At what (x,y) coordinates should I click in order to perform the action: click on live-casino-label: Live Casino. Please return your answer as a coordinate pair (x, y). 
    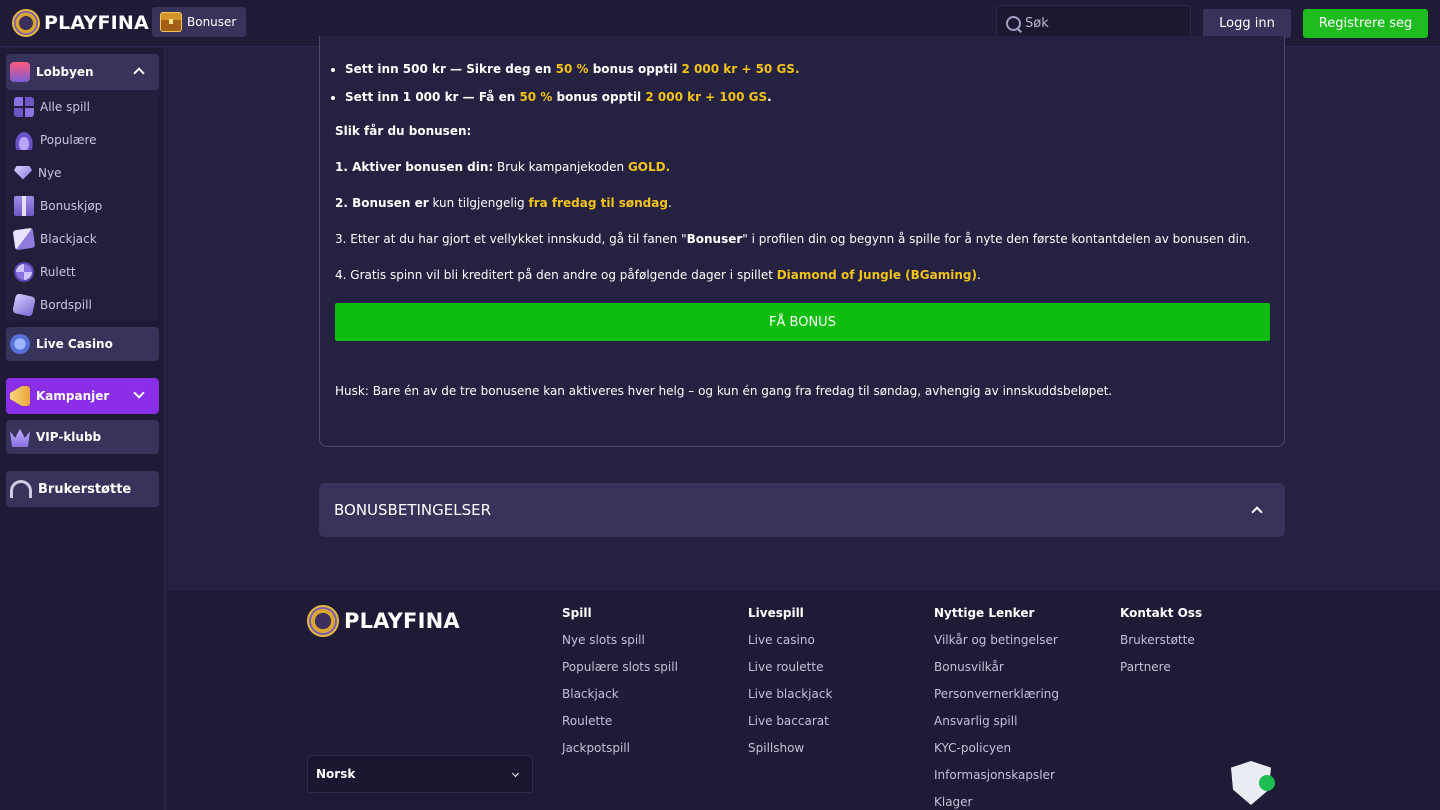
    Looking at the image, I should click on (74, 344).